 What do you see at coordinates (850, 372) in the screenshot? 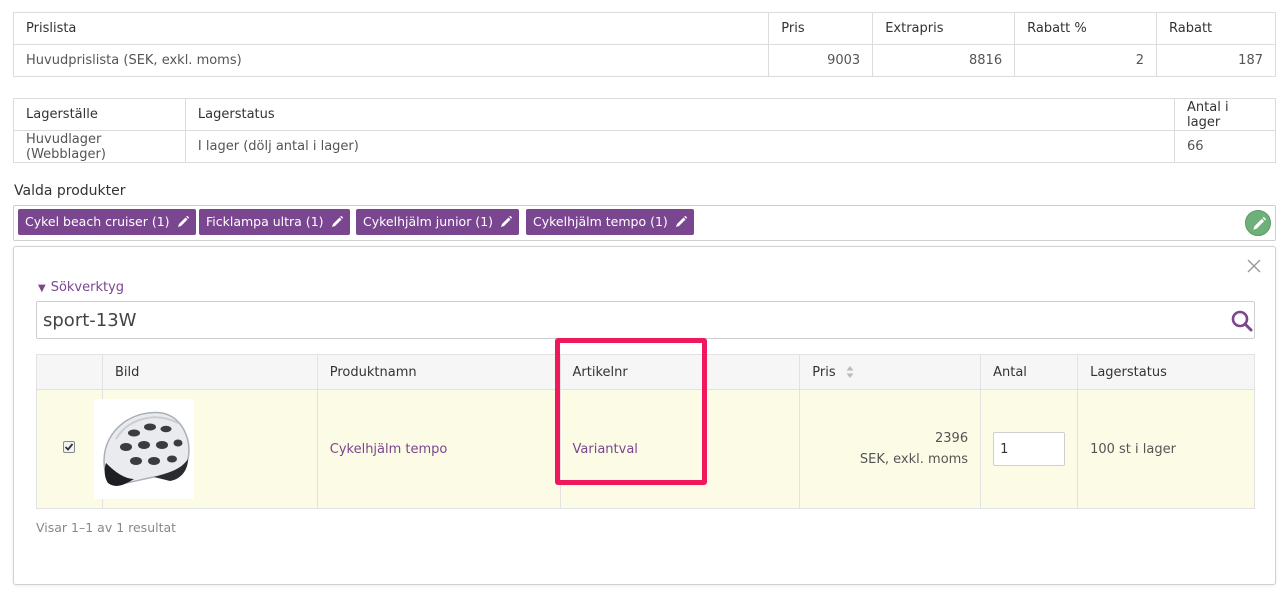
I see `sort-icon` at bounding box center [850, 372].